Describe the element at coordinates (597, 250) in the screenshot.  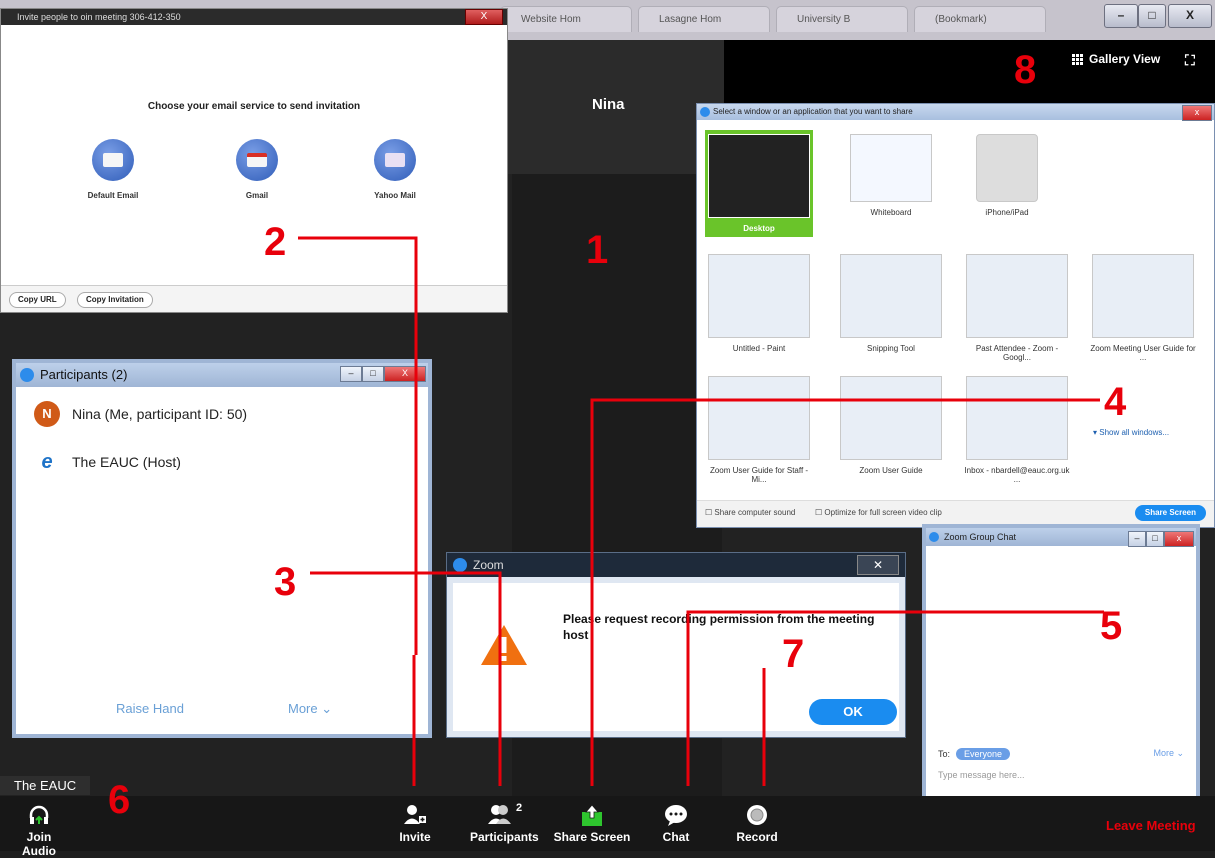
I see `annotation-number: 1` at that location.